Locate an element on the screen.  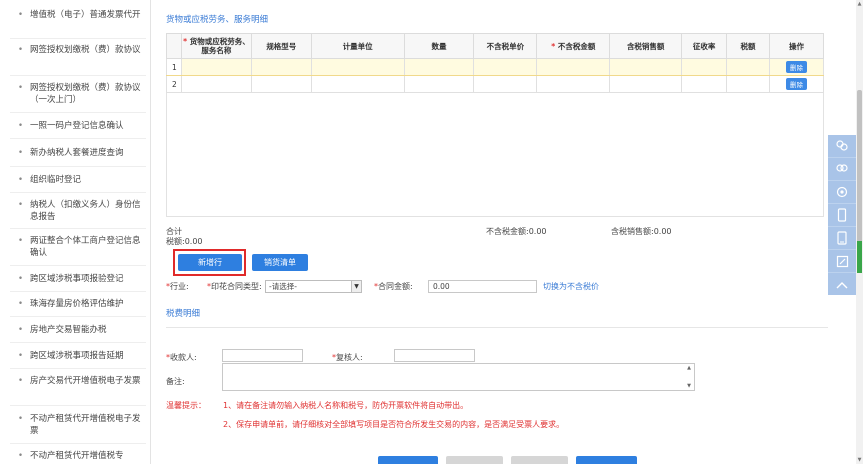
sidebar-item-cross-region-extend: • 跨区域涉税事项报告延期 is located at coordinates (75, 356).